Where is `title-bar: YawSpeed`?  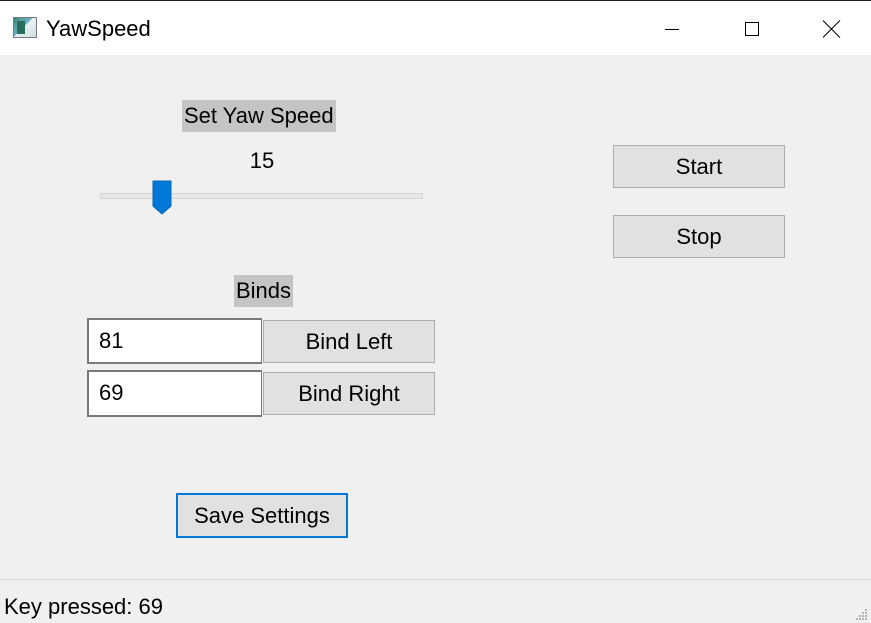
title-bar: YawSpeed is located at coordinates (435, 27).